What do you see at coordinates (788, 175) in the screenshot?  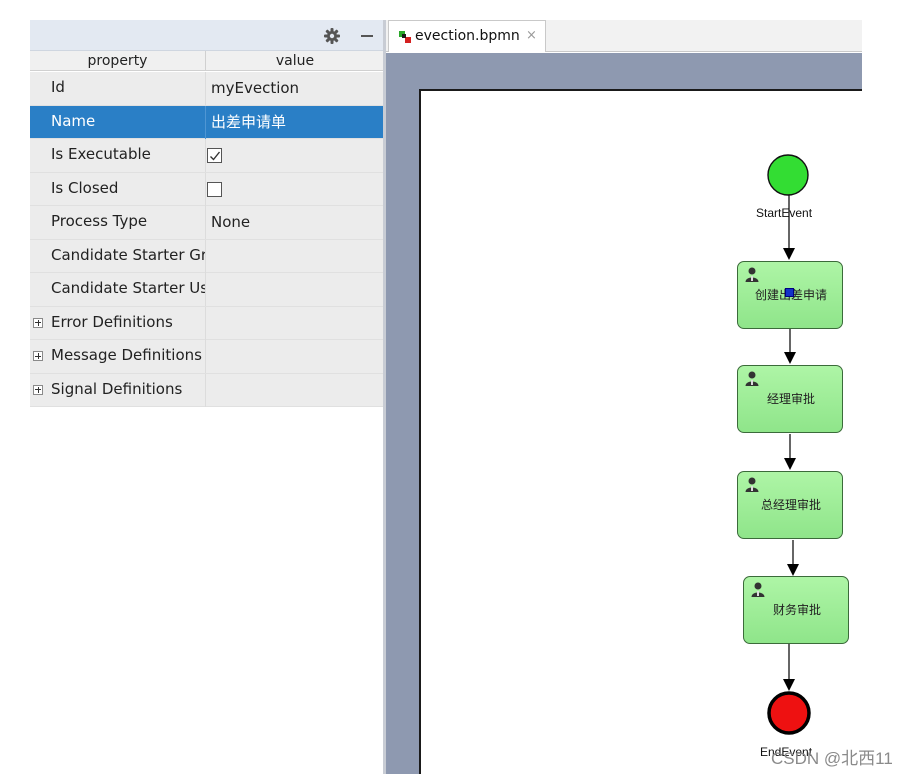 I see `start-event` at bounding box center [788, 175].